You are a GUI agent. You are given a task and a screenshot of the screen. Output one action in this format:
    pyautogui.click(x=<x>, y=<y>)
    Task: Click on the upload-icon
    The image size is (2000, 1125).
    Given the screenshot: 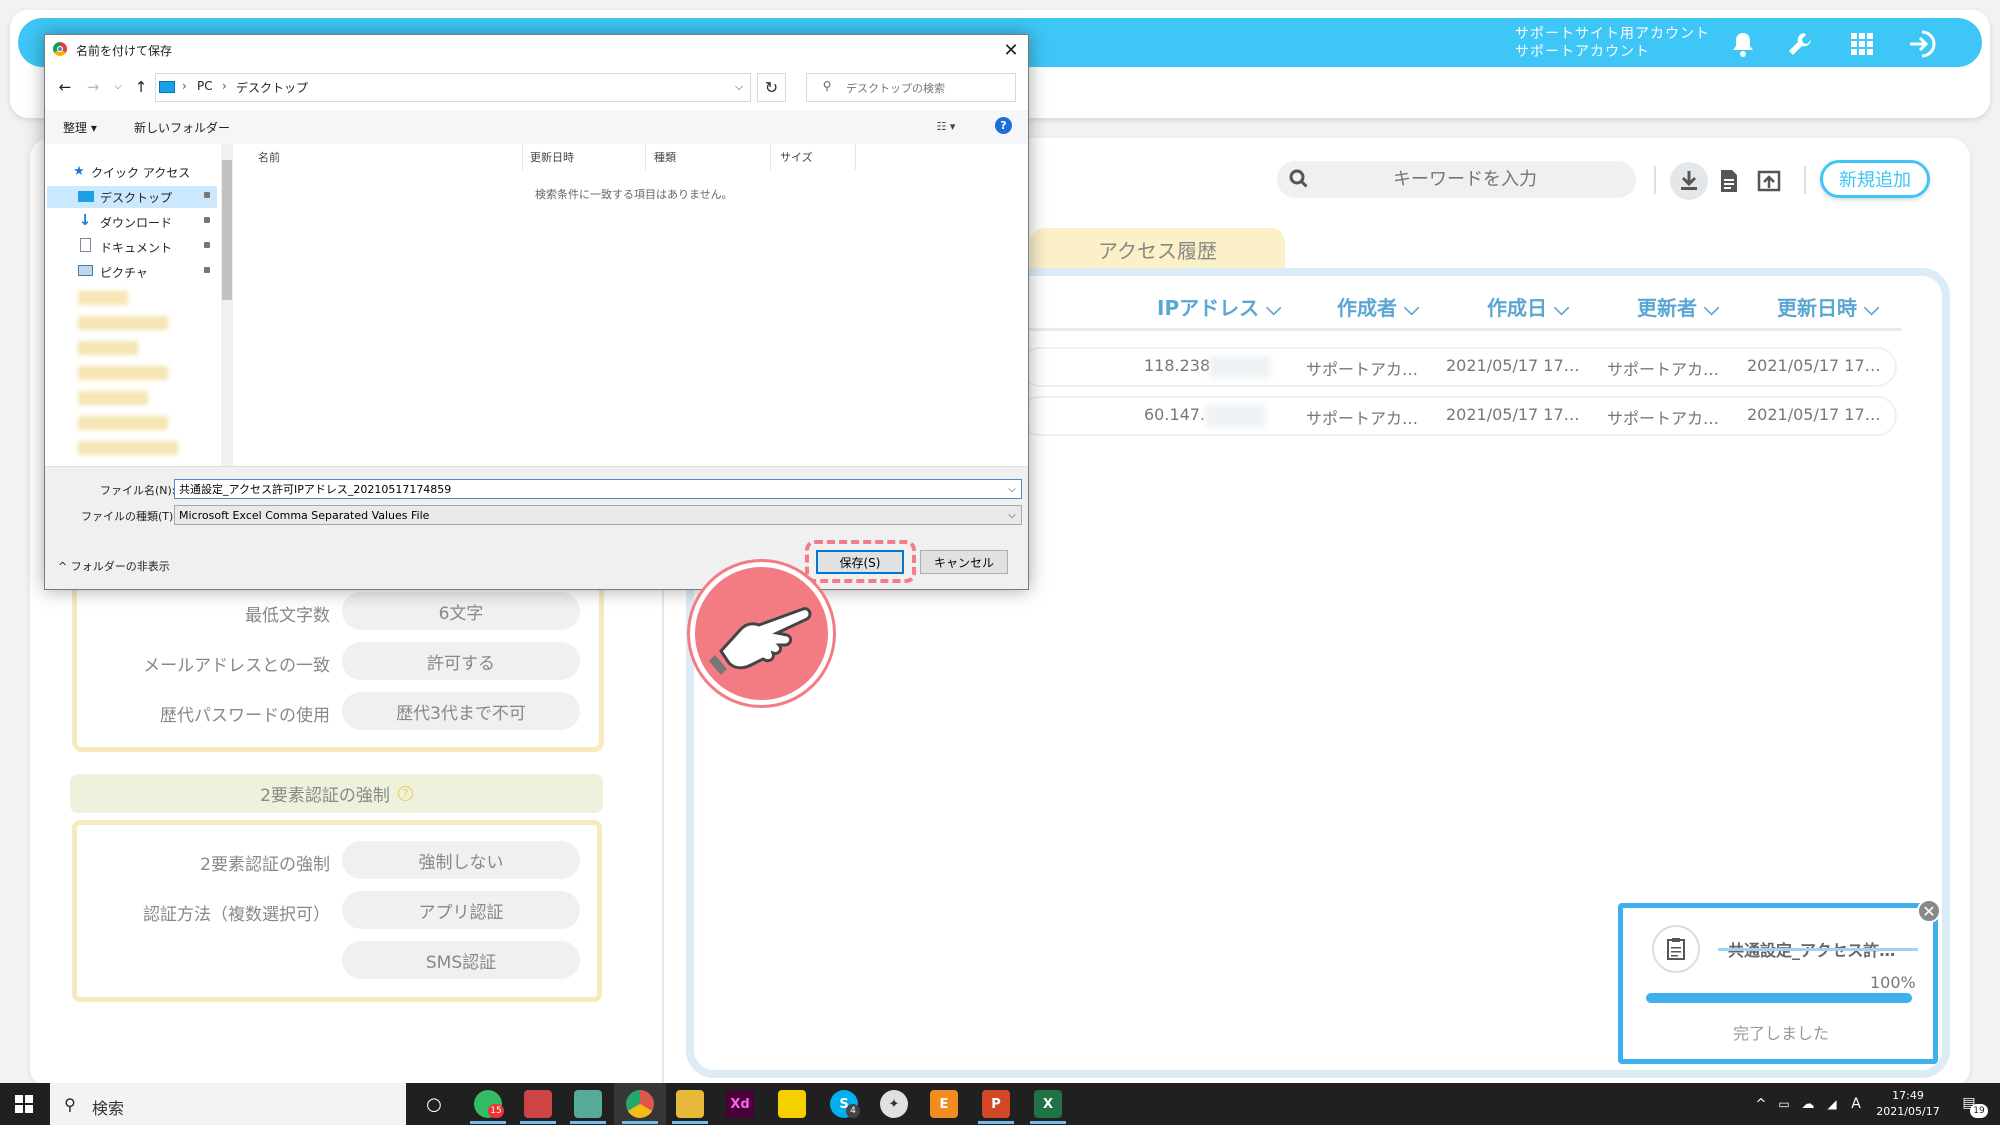 What is the action you would take?
    pyautogui.click(x=1769, y=181)
    